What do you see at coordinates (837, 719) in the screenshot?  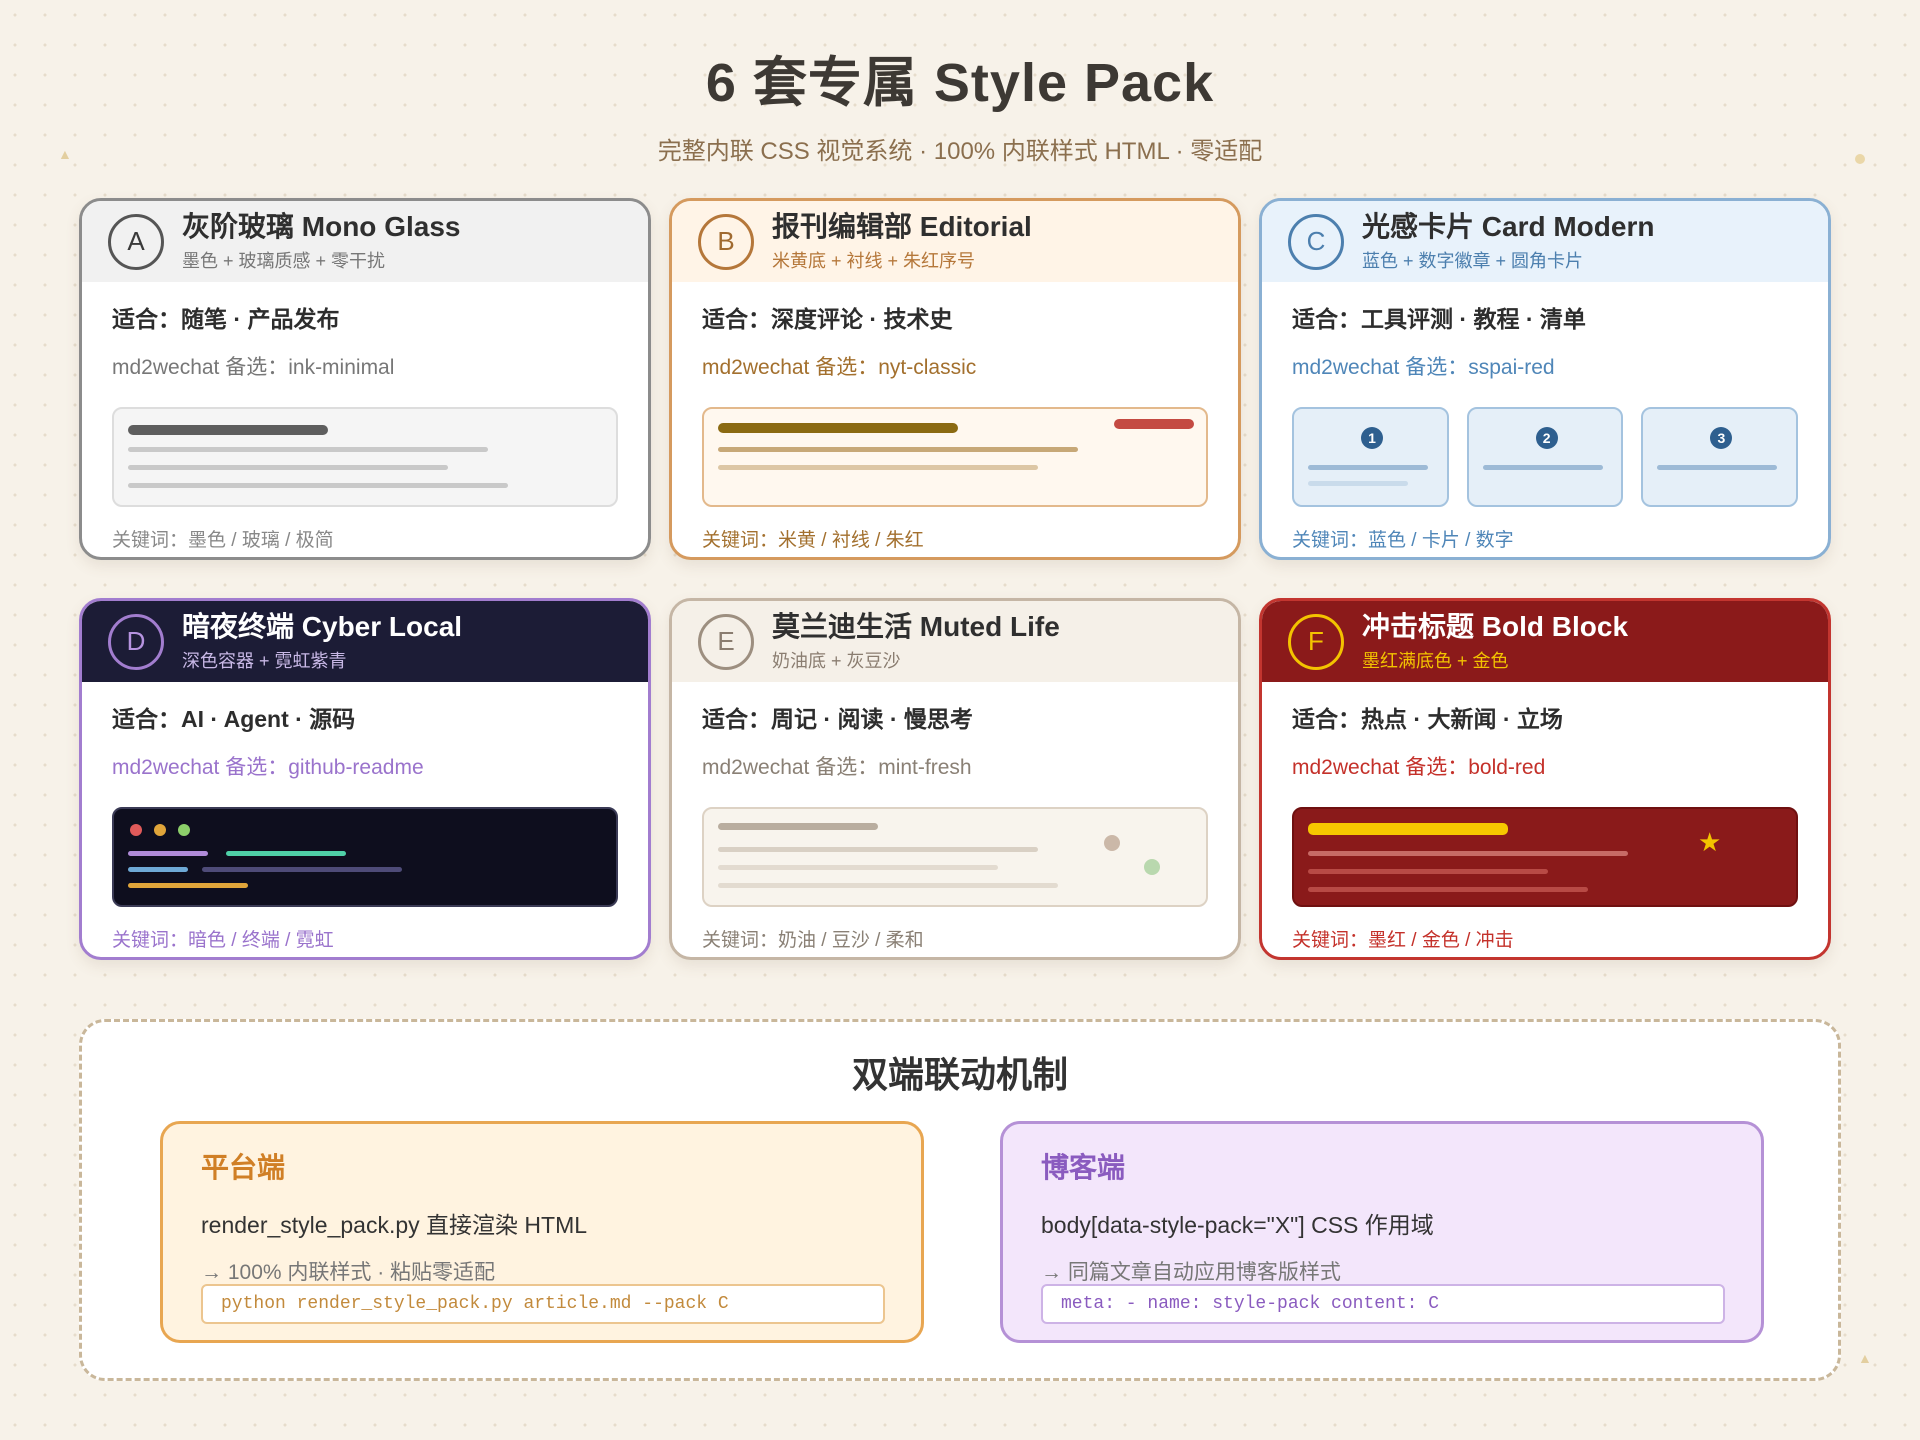 I see `fit-label: 适合：周记 · 阅读 · 慢思考` at bounding box center [837, 719].